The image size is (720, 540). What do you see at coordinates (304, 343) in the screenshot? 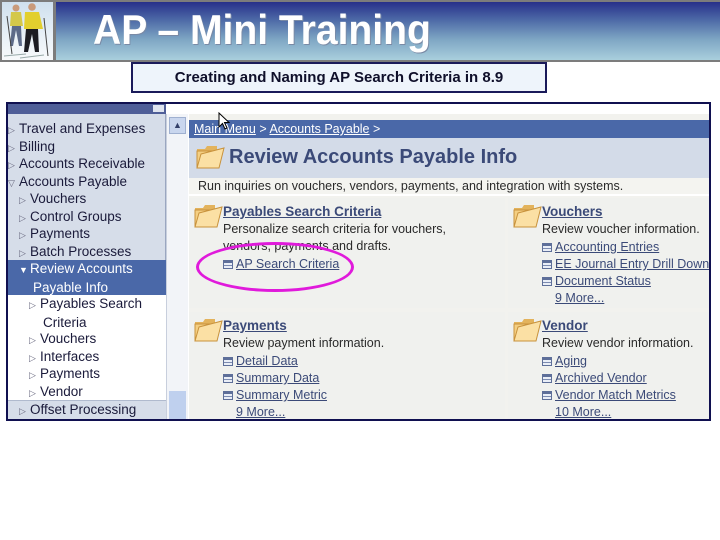
I see `panel-description: Review payment information.` at bounding box center [304, 343].